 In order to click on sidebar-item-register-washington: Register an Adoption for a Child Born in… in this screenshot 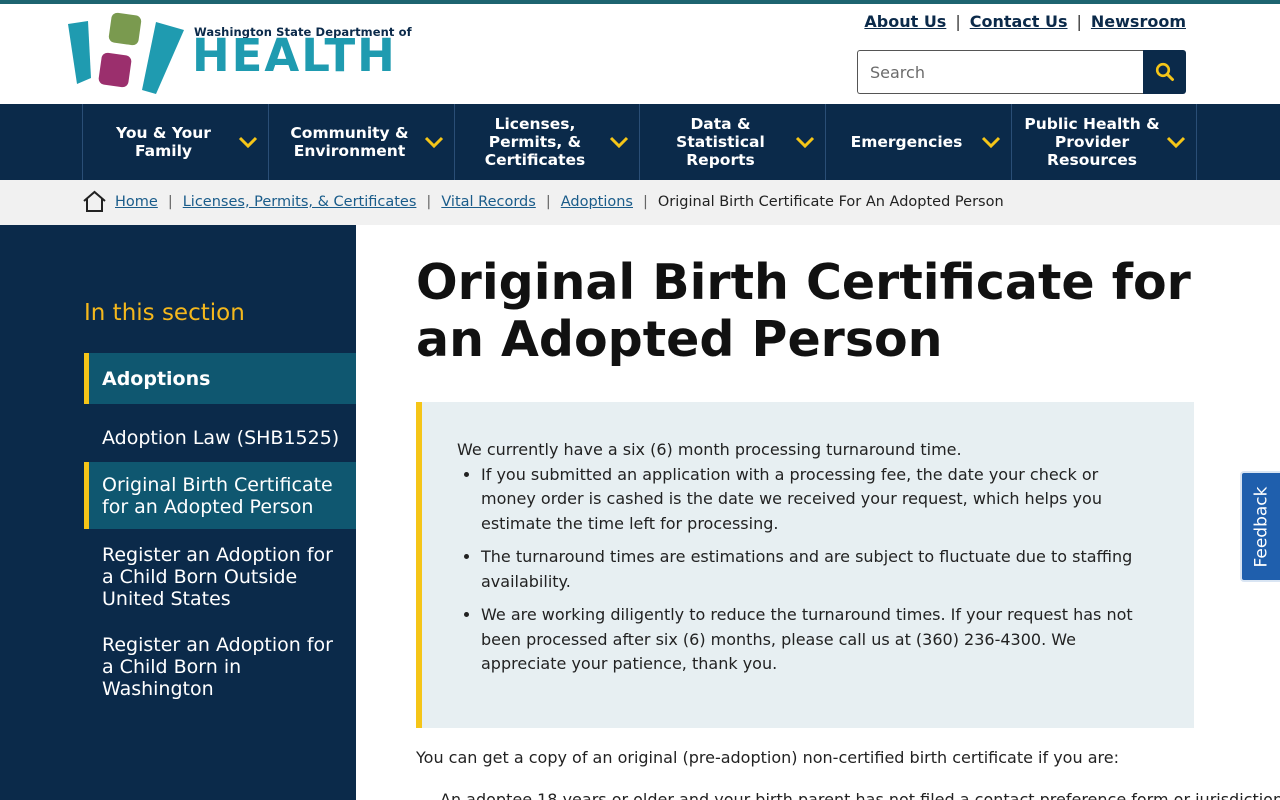, I will do `click(220, 667)`.